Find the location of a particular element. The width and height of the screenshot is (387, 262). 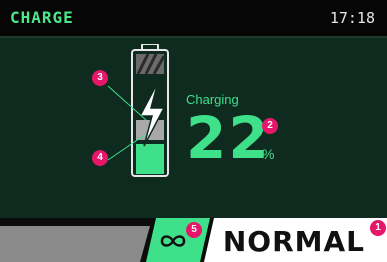

drive-mode-label: NORMAL is located at coordinates (294, 241).